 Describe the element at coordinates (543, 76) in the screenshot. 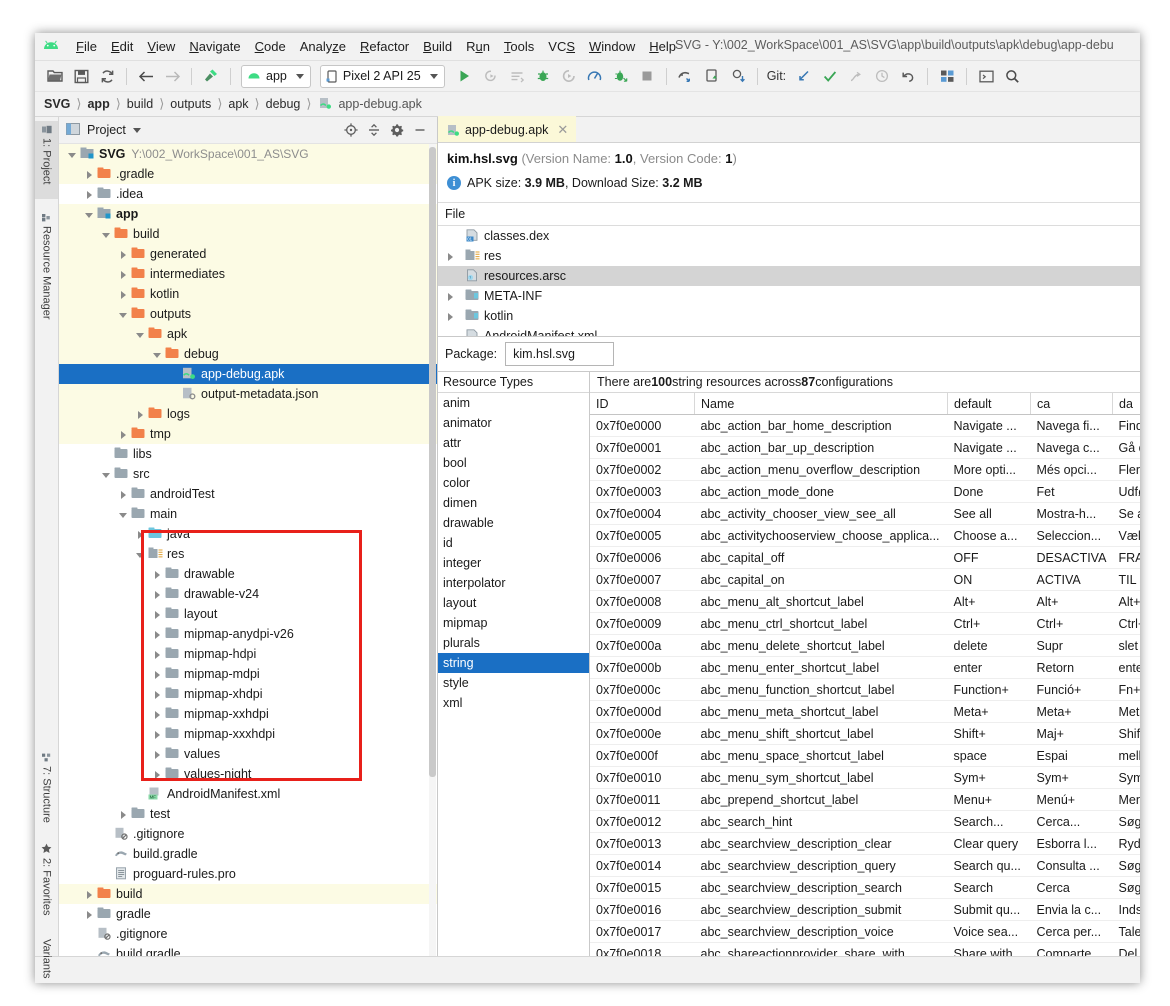

I see `debug-icon` at that location.